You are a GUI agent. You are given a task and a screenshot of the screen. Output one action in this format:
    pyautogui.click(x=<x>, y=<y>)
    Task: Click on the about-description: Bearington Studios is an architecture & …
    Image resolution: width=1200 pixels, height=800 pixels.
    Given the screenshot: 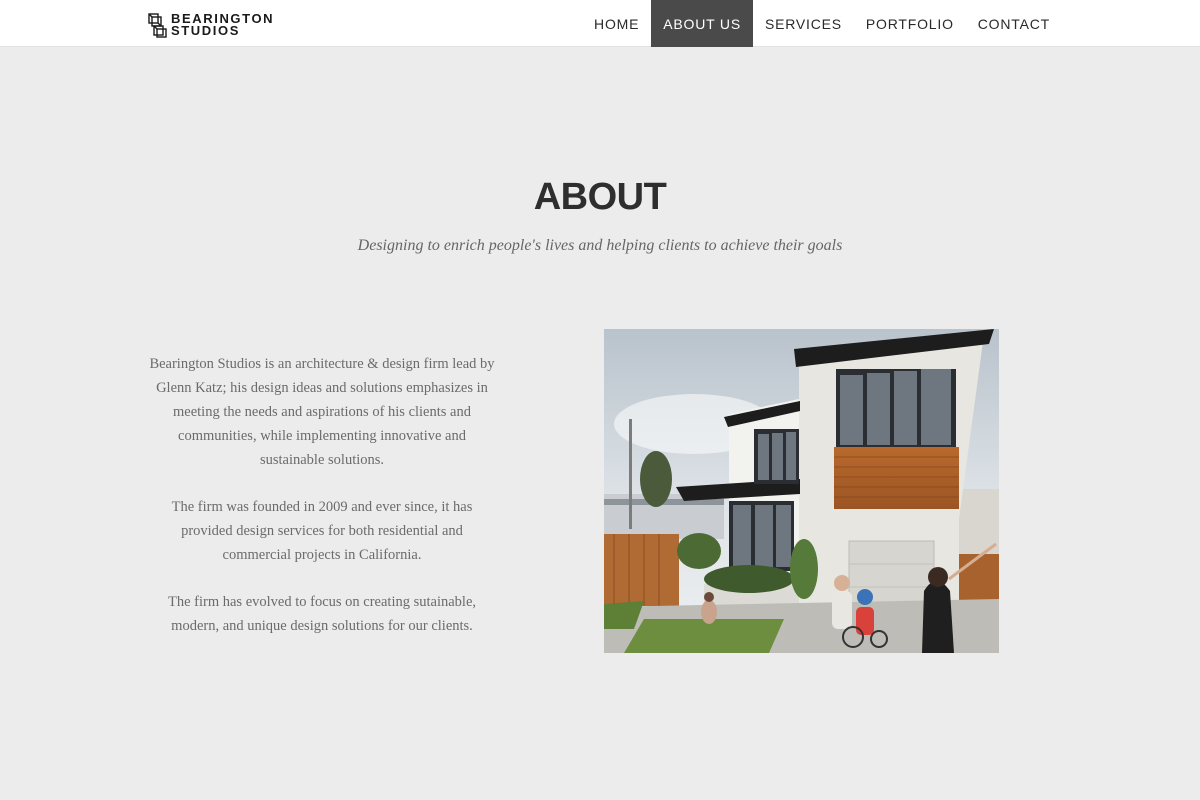 What is the action you would take?
    pyautogui.click(x=322, y=506)
    